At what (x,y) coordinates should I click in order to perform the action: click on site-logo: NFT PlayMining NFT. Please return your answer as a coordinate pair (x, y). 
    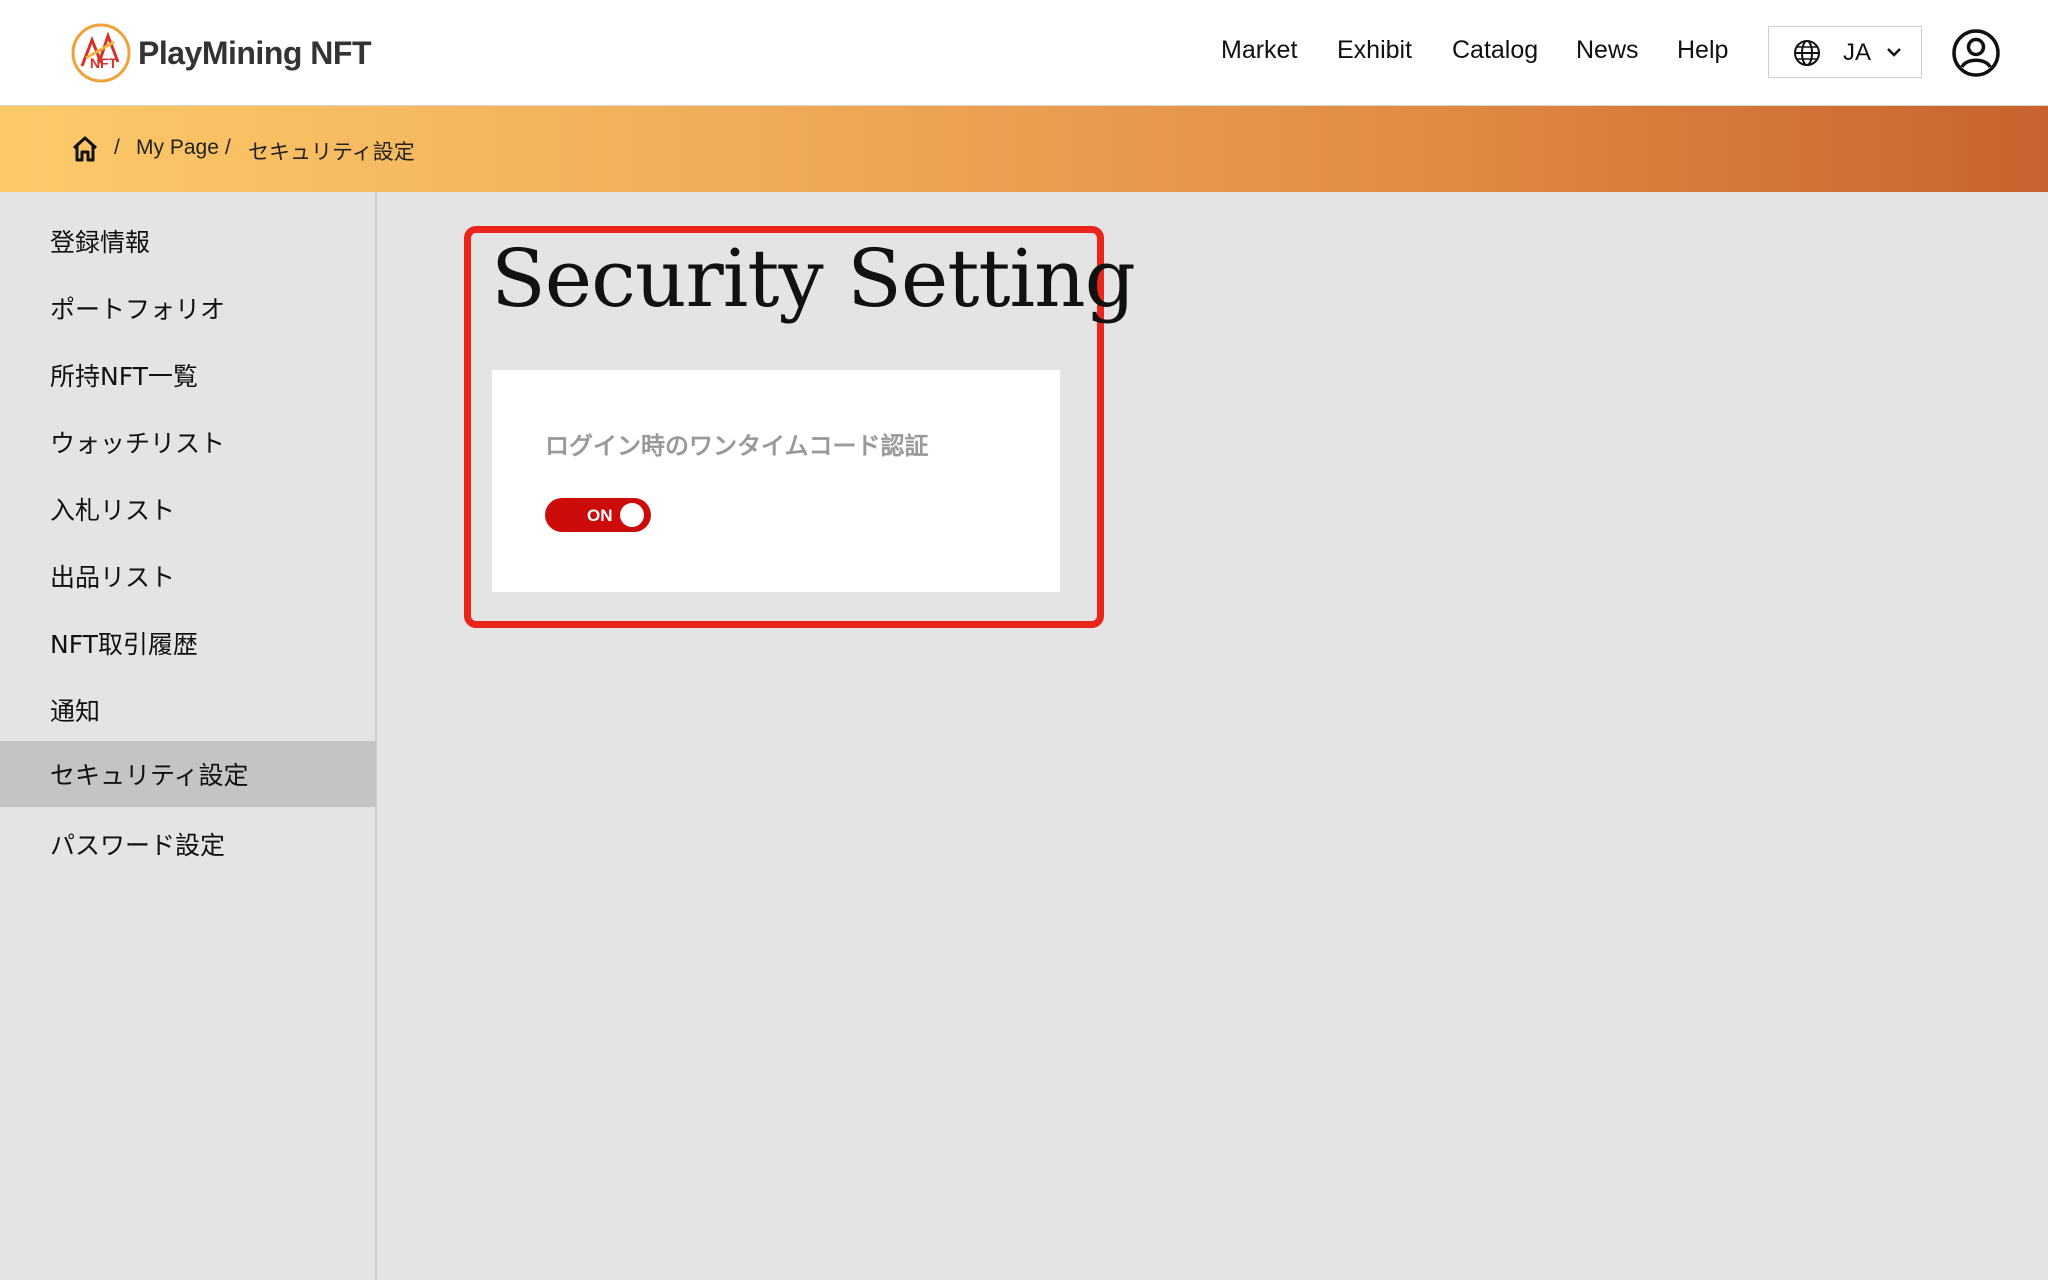
    Looking at the image, I should click on (221, 53).